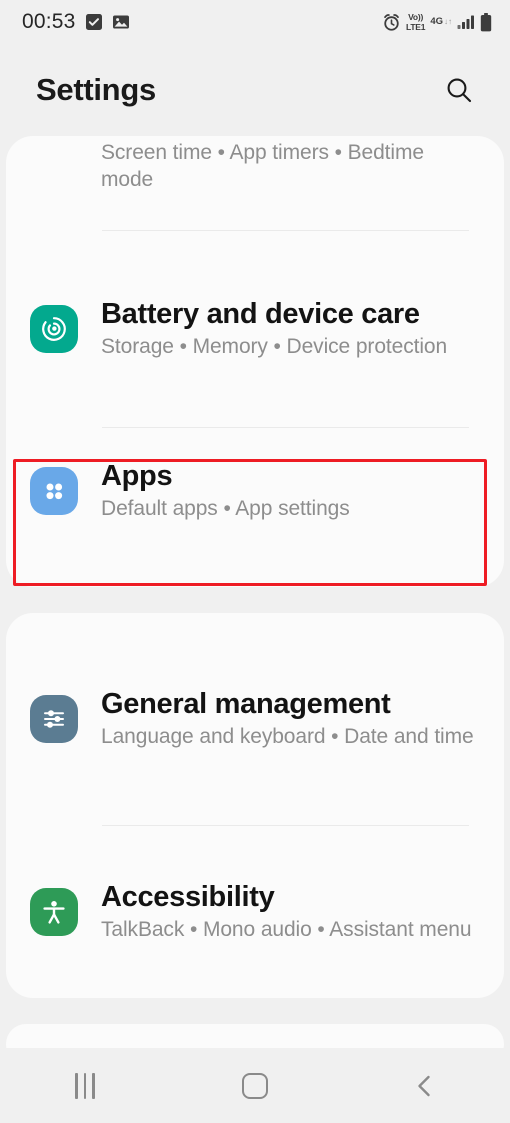 The height and width of the screenshot is (1123, 510). Describe the element at coordinates (93, 22) in the screenshot. I see `checkbox-icon` at that location.